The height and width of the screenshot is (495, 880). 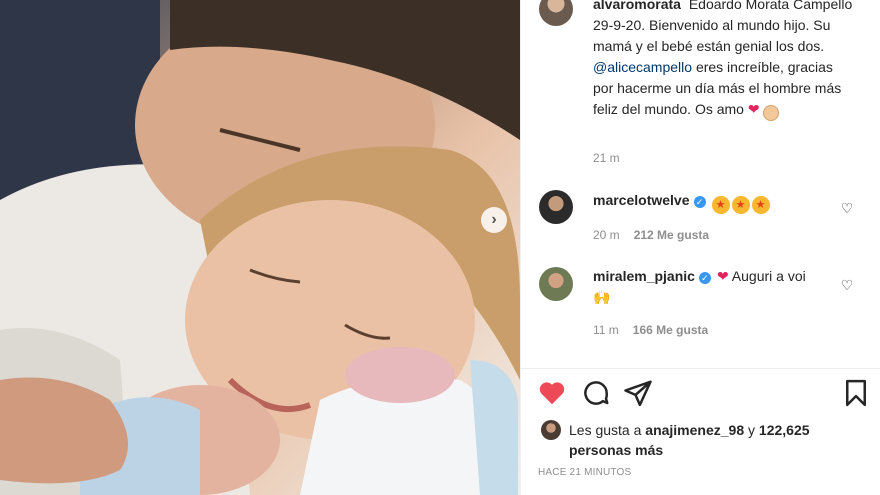 I want to click on author-username: alvaromorata, so click(x=637, y=6).